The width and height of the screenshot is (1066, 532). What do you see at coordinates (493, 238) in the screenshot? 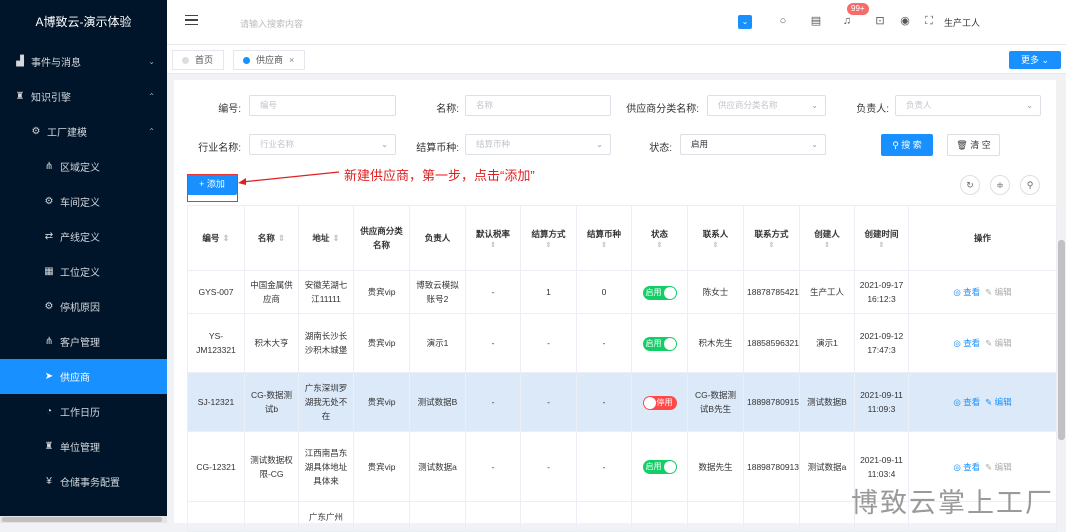
I see `column-header: 默认税率⇕` at bounding box center [493, 238].